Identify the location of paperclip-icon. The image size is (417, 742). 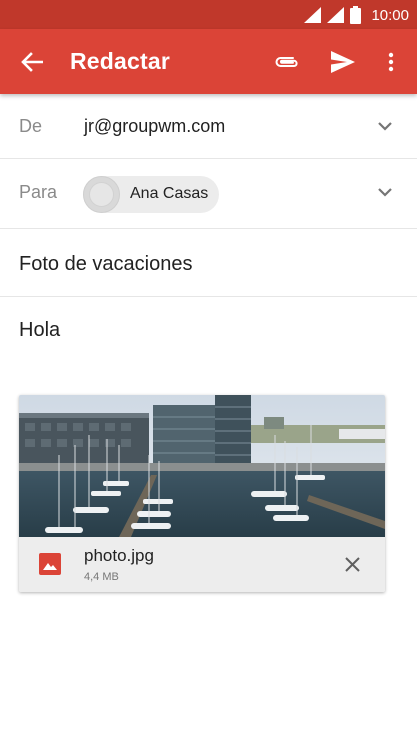
(286, 62).